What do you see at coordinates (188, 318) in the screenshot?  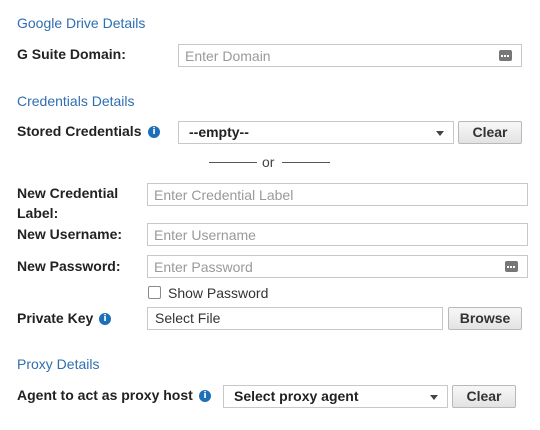 I see `private-key-file-value: Select File` at bounding box center [188, 318].